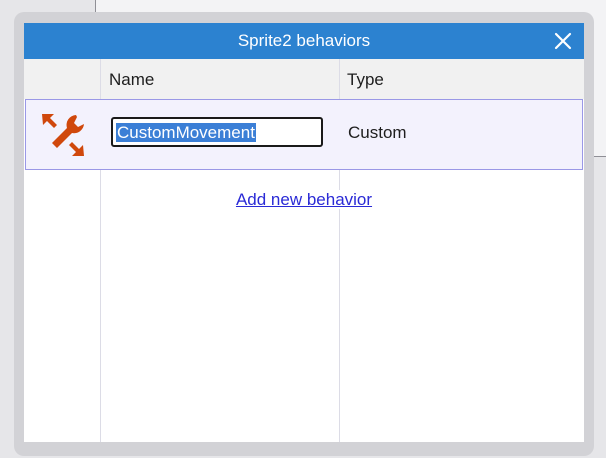  I want to click on column-header-name: Name, so click(131, 79).